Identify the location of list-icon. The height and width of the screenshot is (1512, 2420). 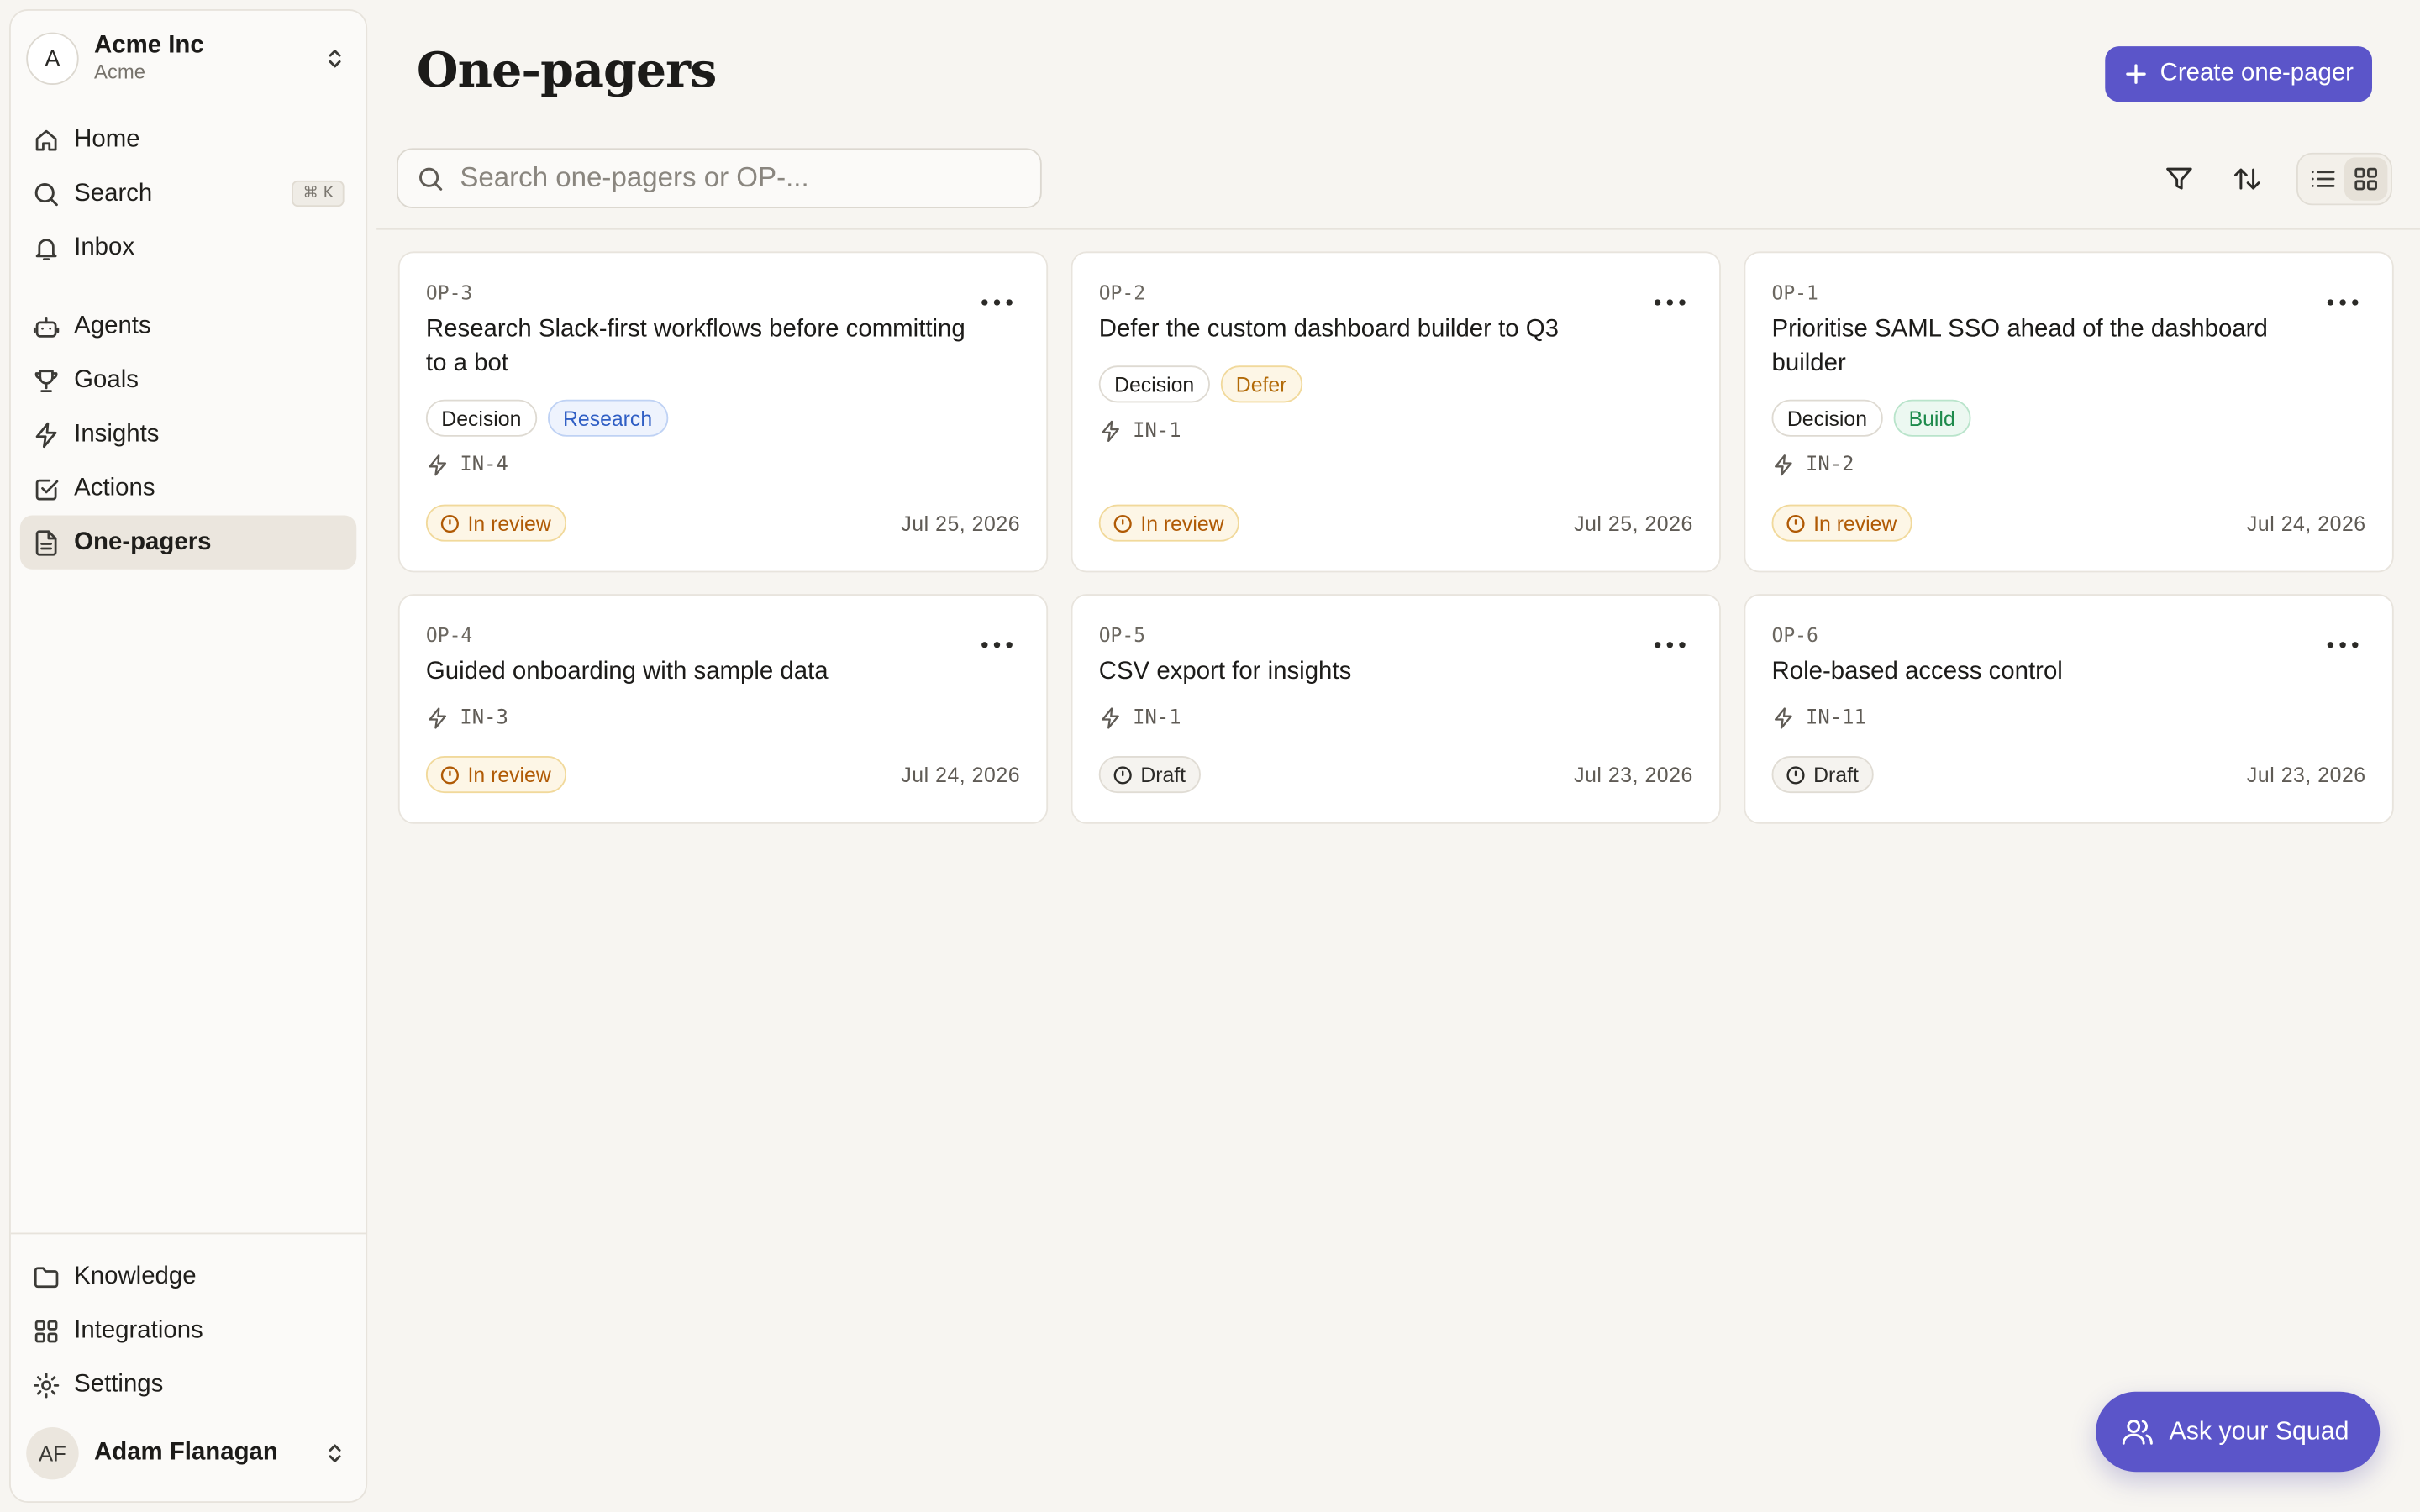
(2323, 179).